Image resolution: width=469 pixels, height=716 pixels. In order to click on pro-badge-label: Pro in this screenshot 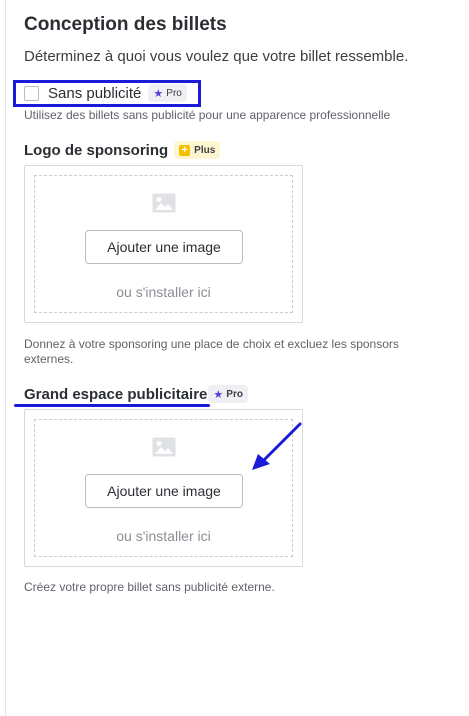, I will do `click(234, 394)`.